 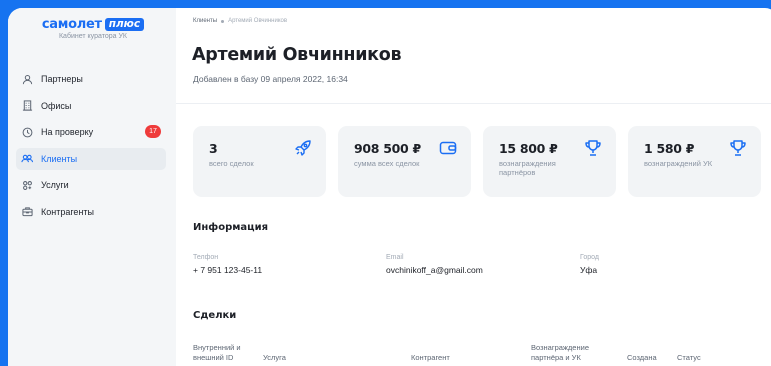 What do you see at coordinates (297, 55) in the screenshot?
I see `page-title: Артемий Овчинников` at bounding box center [297, 55].